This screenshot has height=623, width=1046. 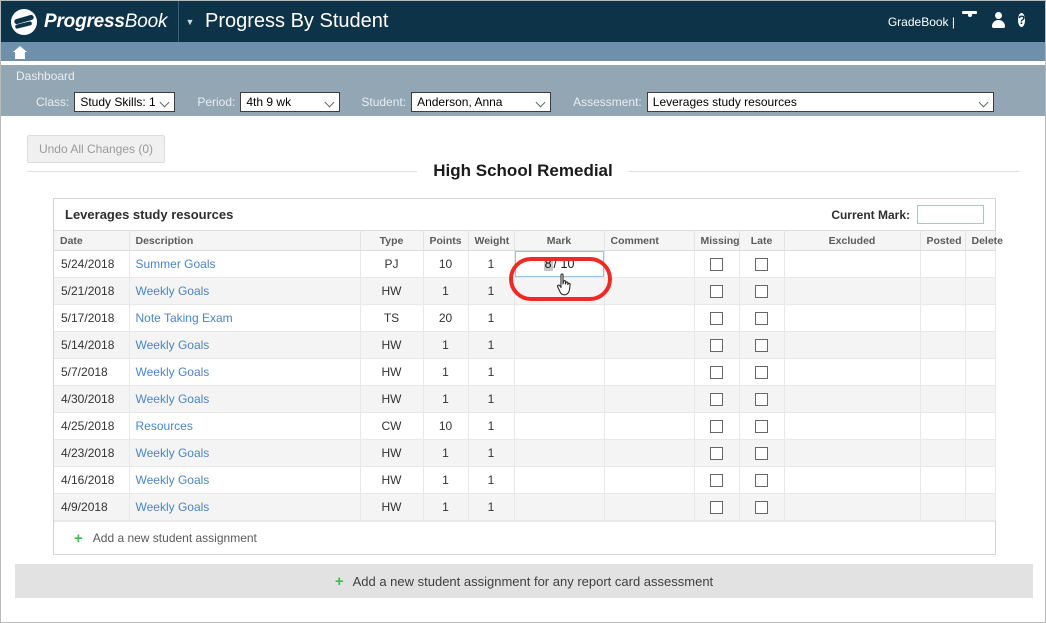 I want to click on mark-input-focused: 8/ 10, so click(x=559, y=264).